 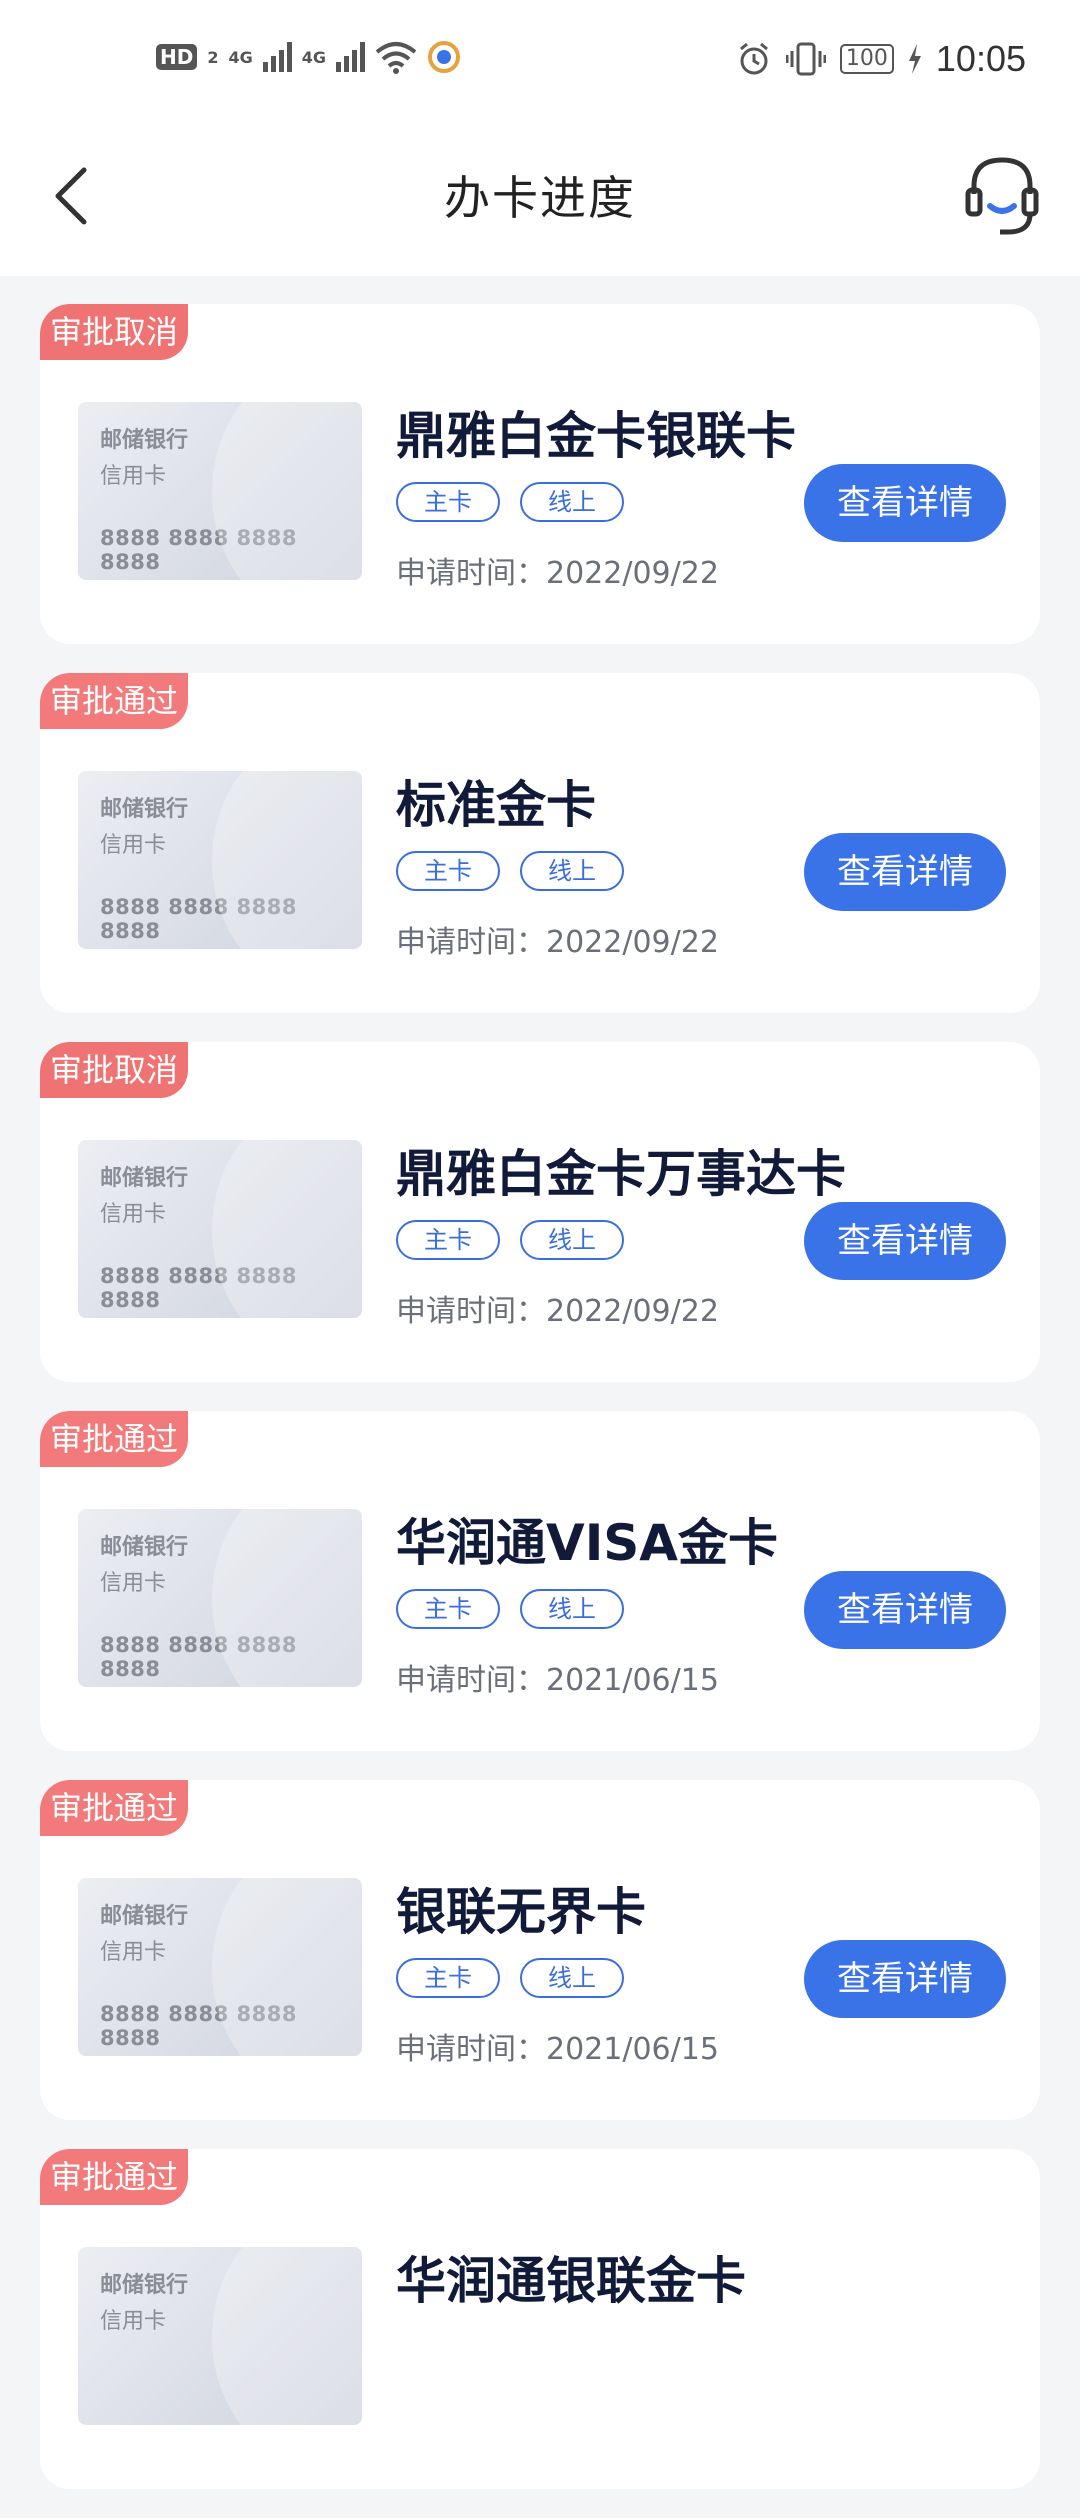 I want to click on battery-icon: 100, so click(x=866, y=59).